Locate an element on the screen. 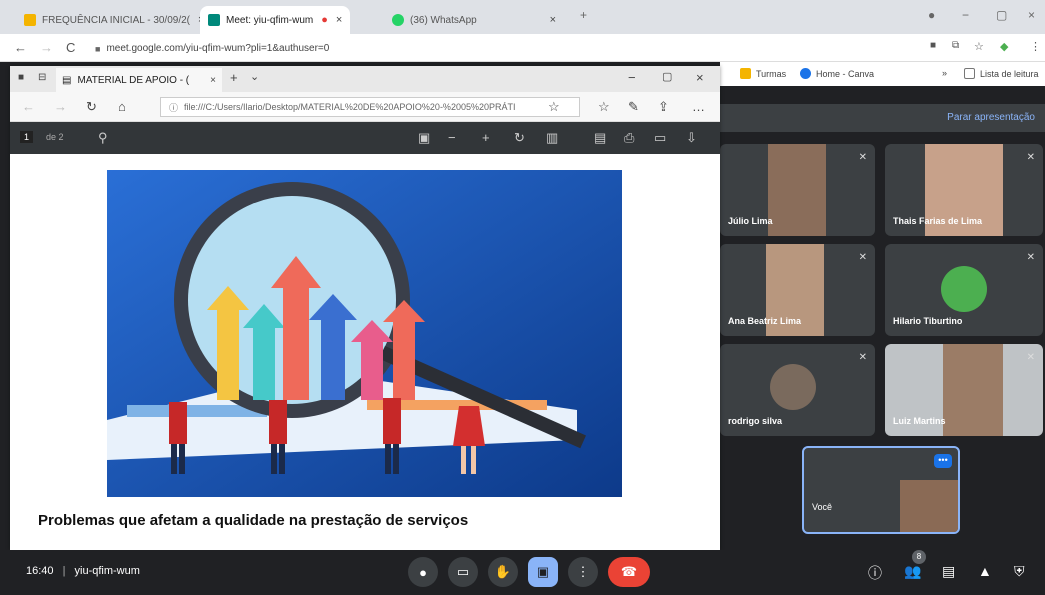 The height and width of the screenshot is (595, 1045). favorite-icon: ☆ is located at coordinates (554, 107).